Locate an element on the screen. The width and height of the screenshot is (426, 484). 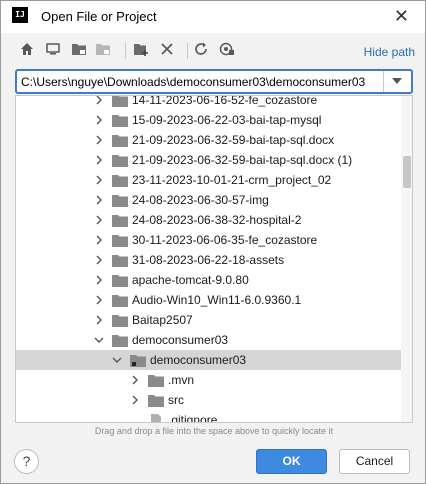
tree-folder-row: apache-tomcat-9.0.80 is located at coordinates (209, 280).